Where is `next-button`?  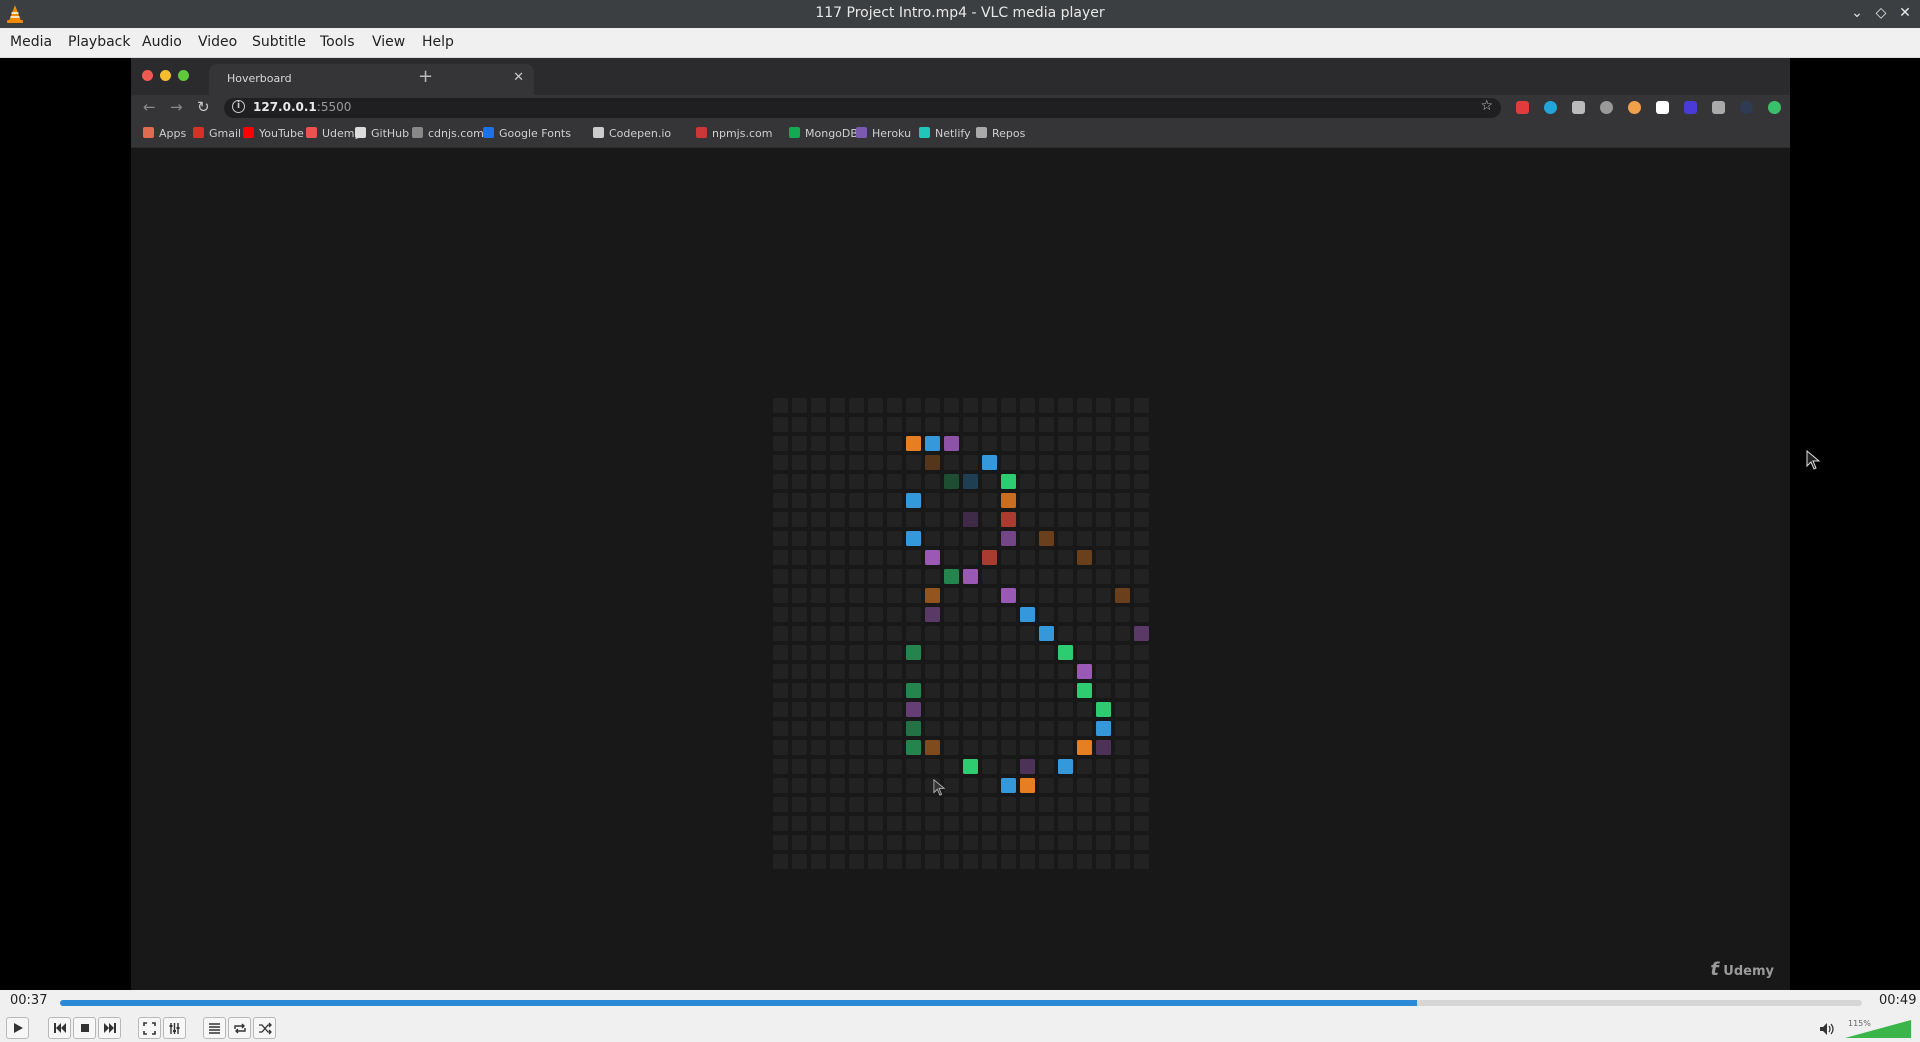 next-button is located at coordinates (109, 1028).